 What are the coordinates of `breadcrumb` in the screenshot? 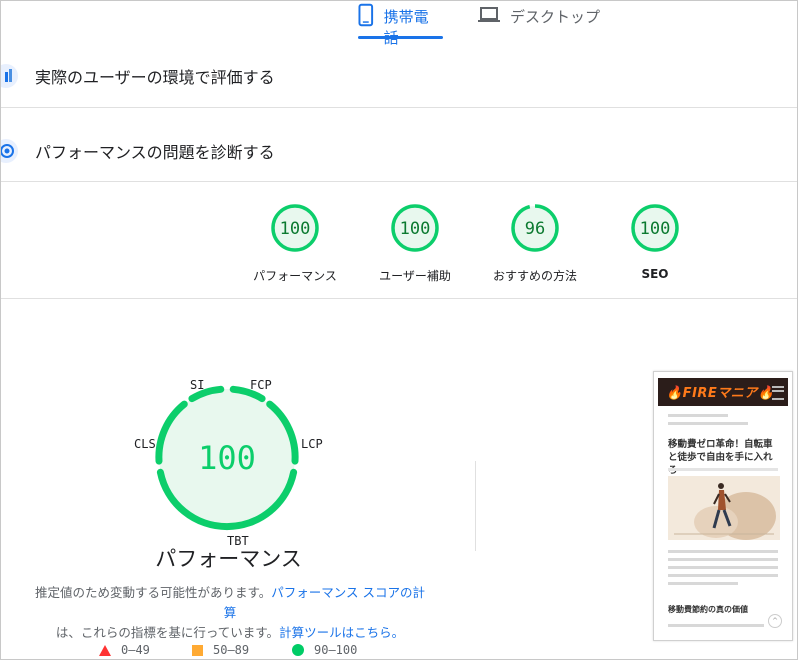 It's located at (698, 415).